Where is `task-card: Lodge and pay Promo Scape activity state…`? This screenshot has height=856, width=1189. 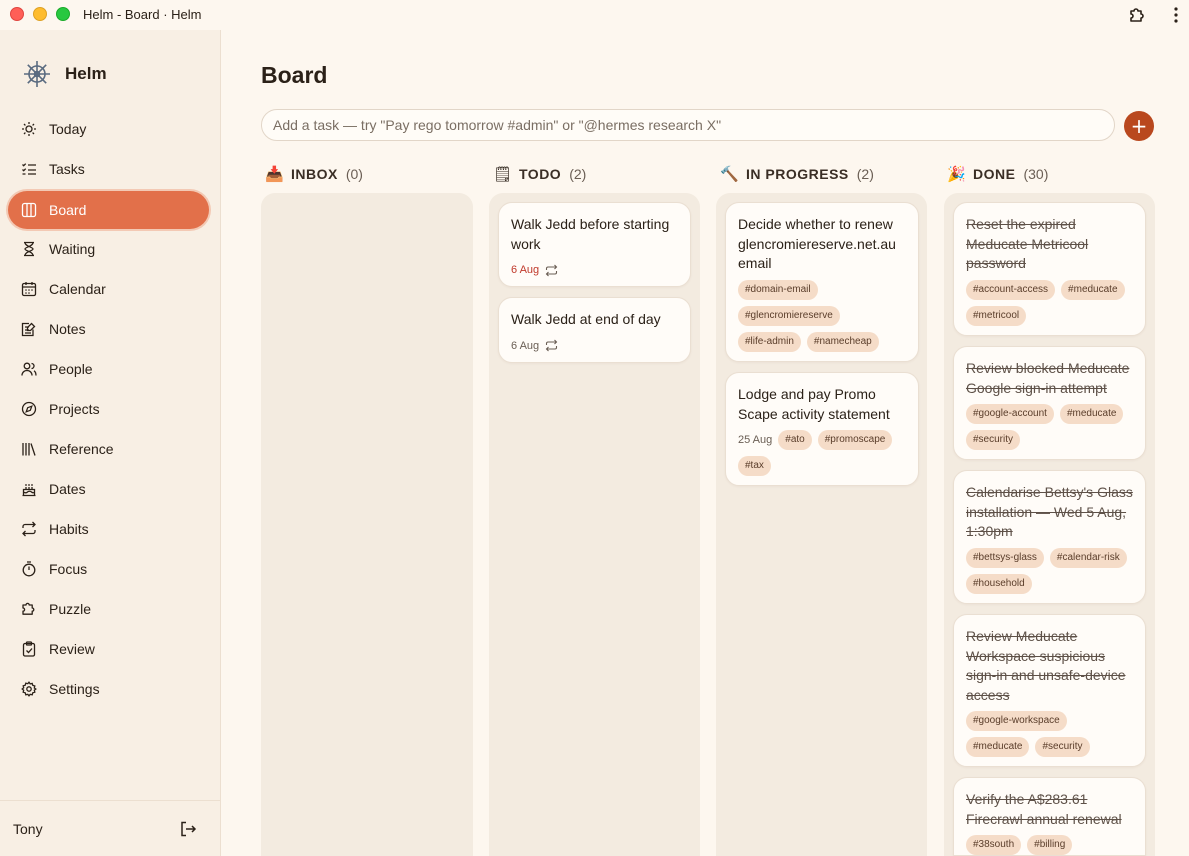
task-card: Lodge and pay Promo Scape activity state… is located at coordinates (822, 429).